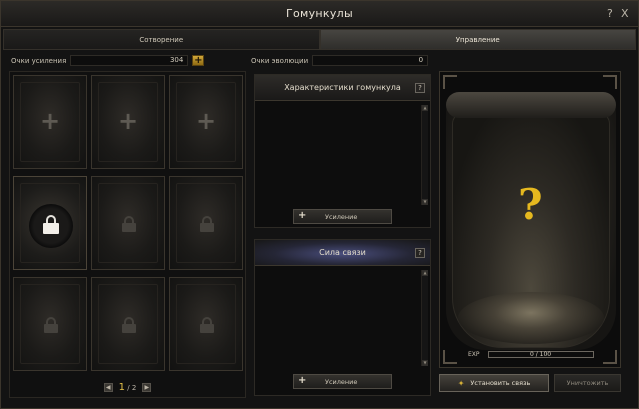 This screenshot has height=409, width=639. I want to click on bond-boost-button: + Усиление, so click(342, 381).